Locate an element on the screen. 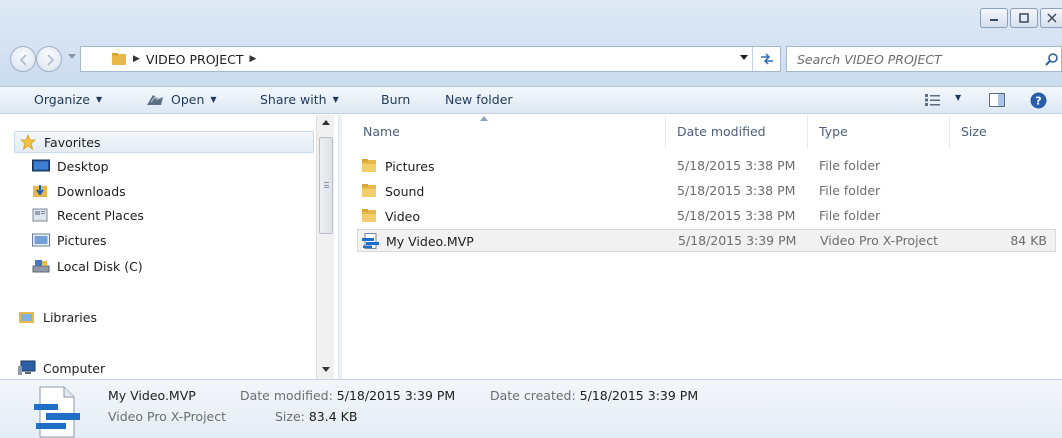 This screenshot has width=1062, height=438. details-date-created-label: Date created: is located at coordinates (533, 395).